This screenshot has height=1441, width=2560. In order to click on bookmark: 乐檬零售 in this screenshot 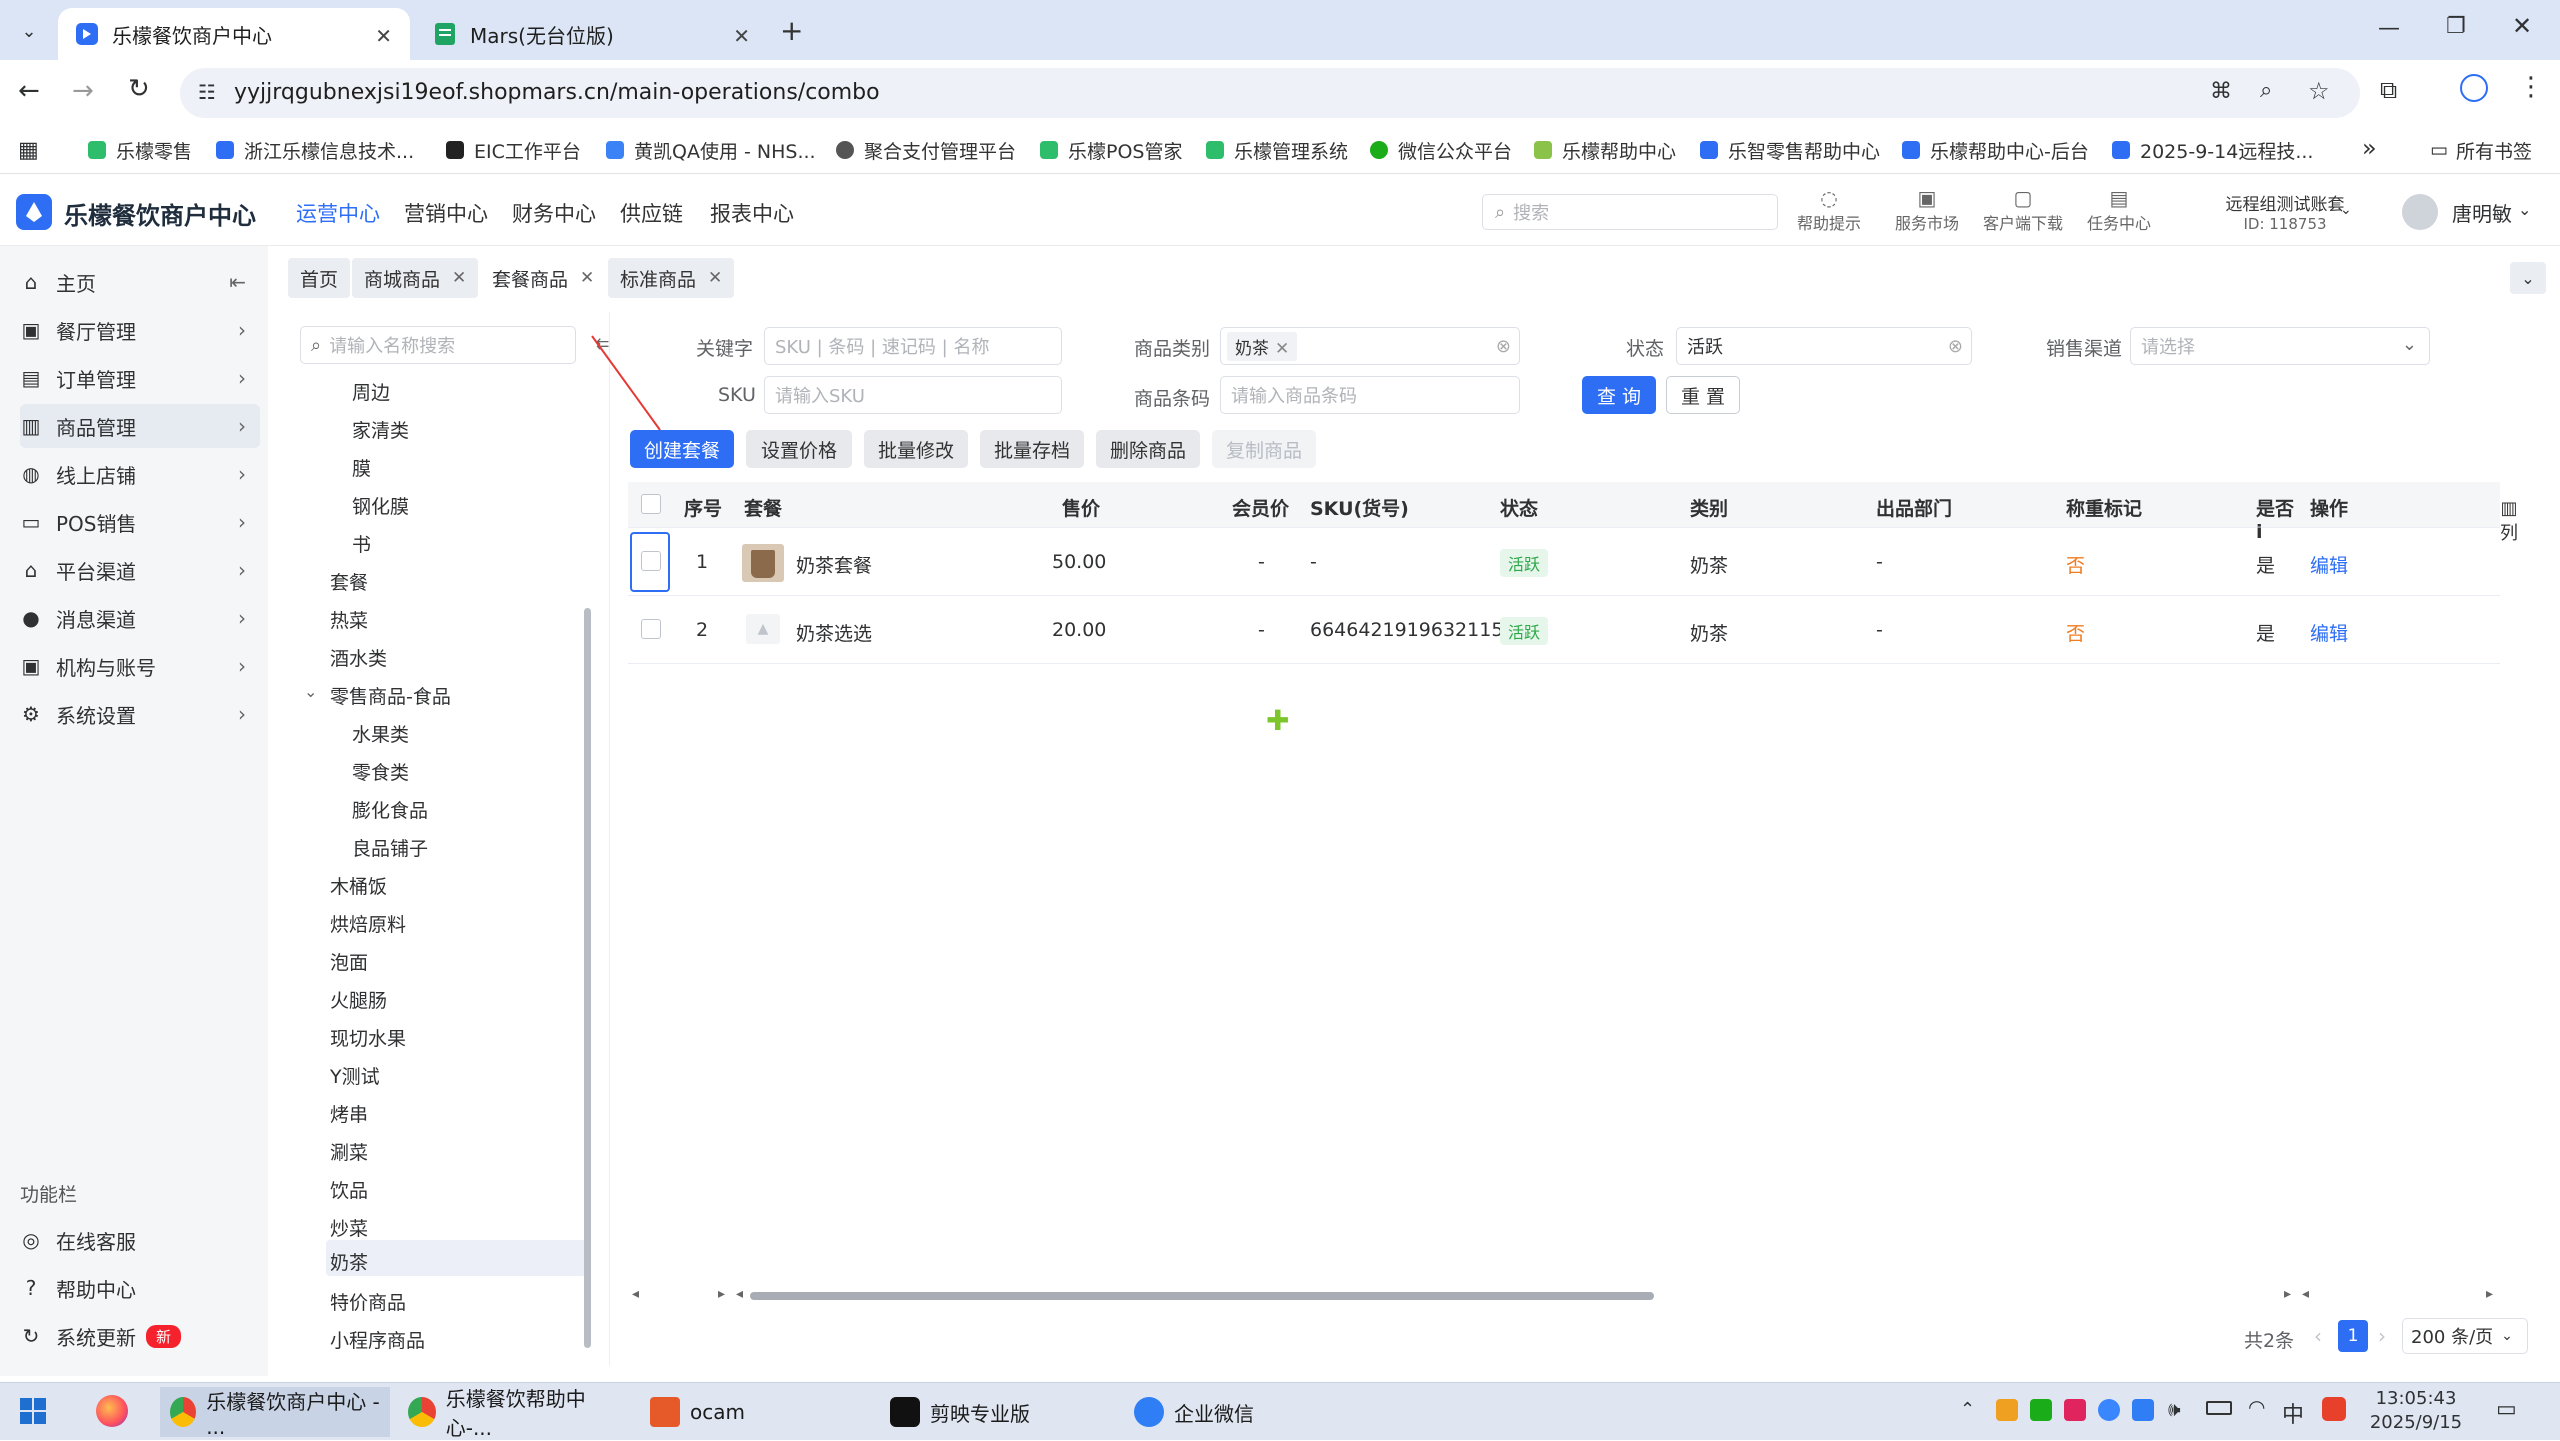, I will do `click(140, 150)`.